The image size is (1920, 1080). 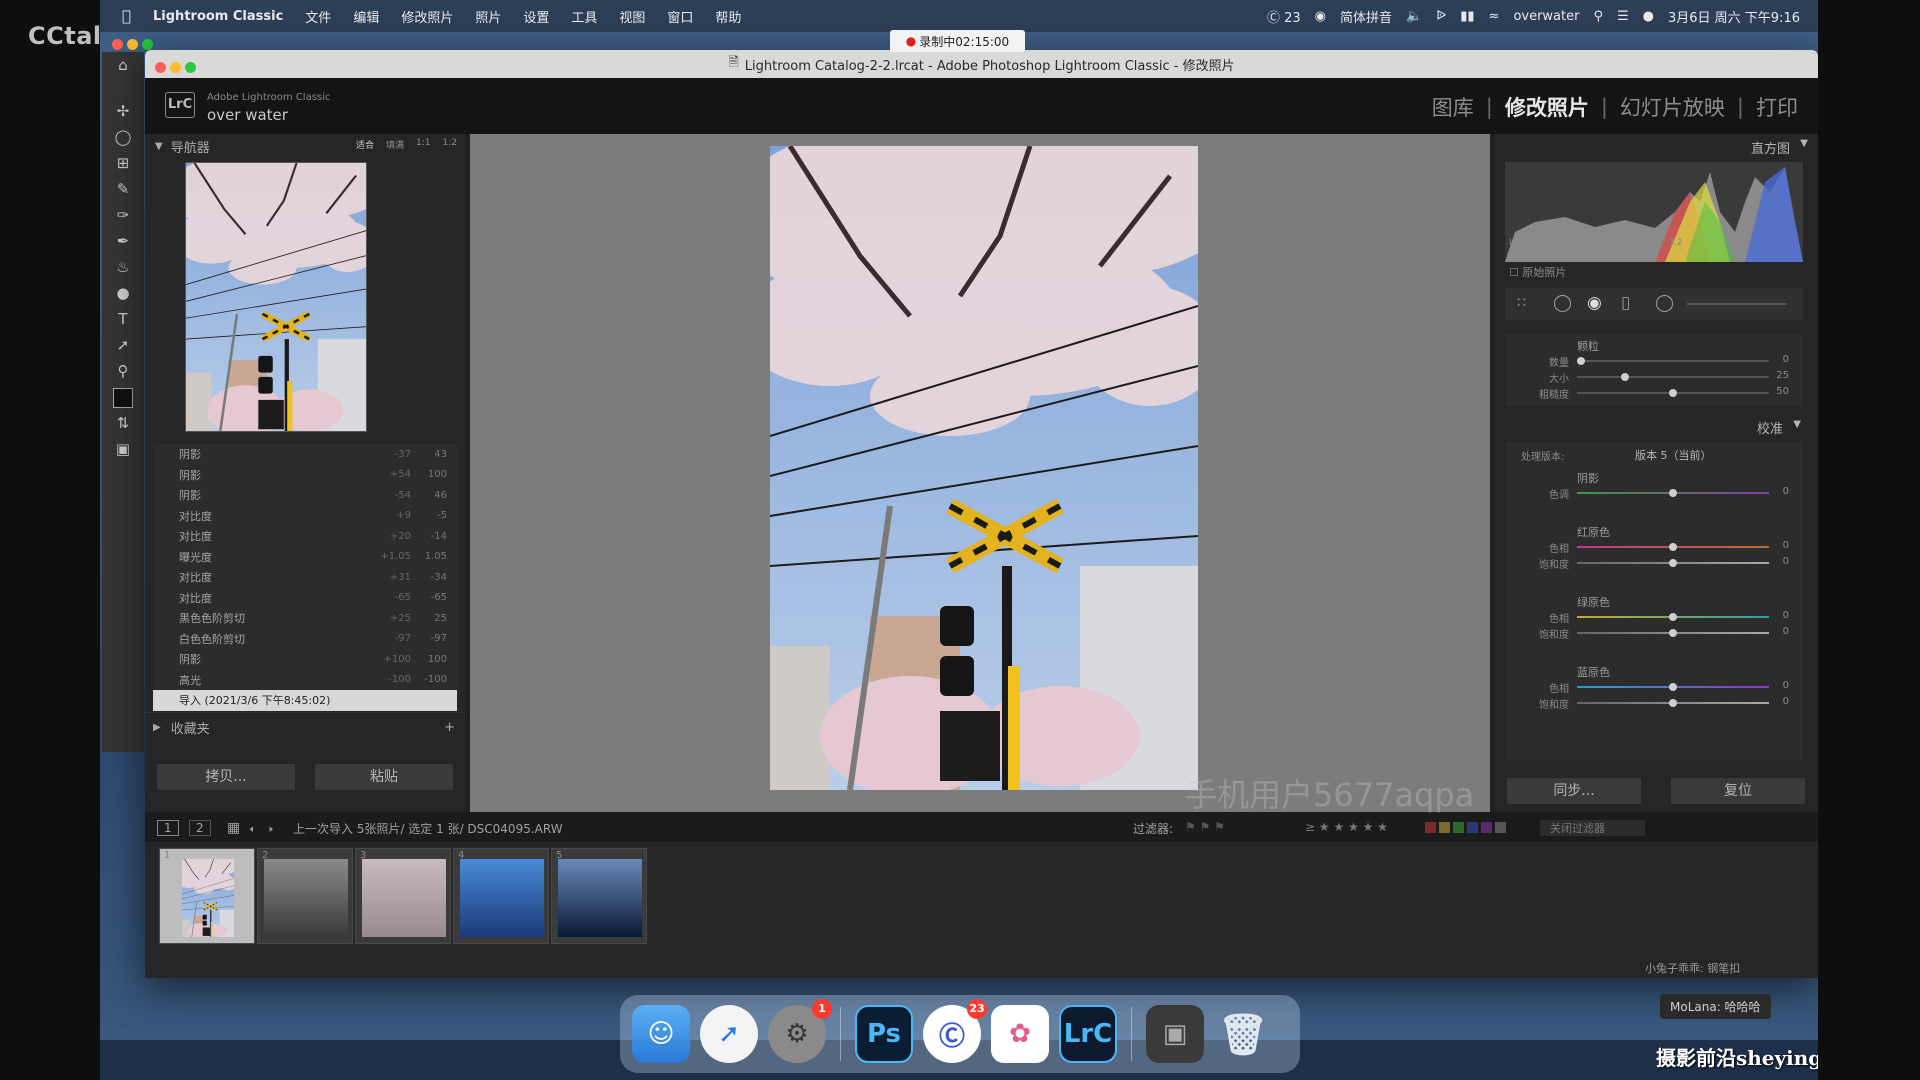 What do you see at coordinates (123, 215) in the screenshot?
I see `brush-tool-icon: ✑` at bounding box center [123, 215].